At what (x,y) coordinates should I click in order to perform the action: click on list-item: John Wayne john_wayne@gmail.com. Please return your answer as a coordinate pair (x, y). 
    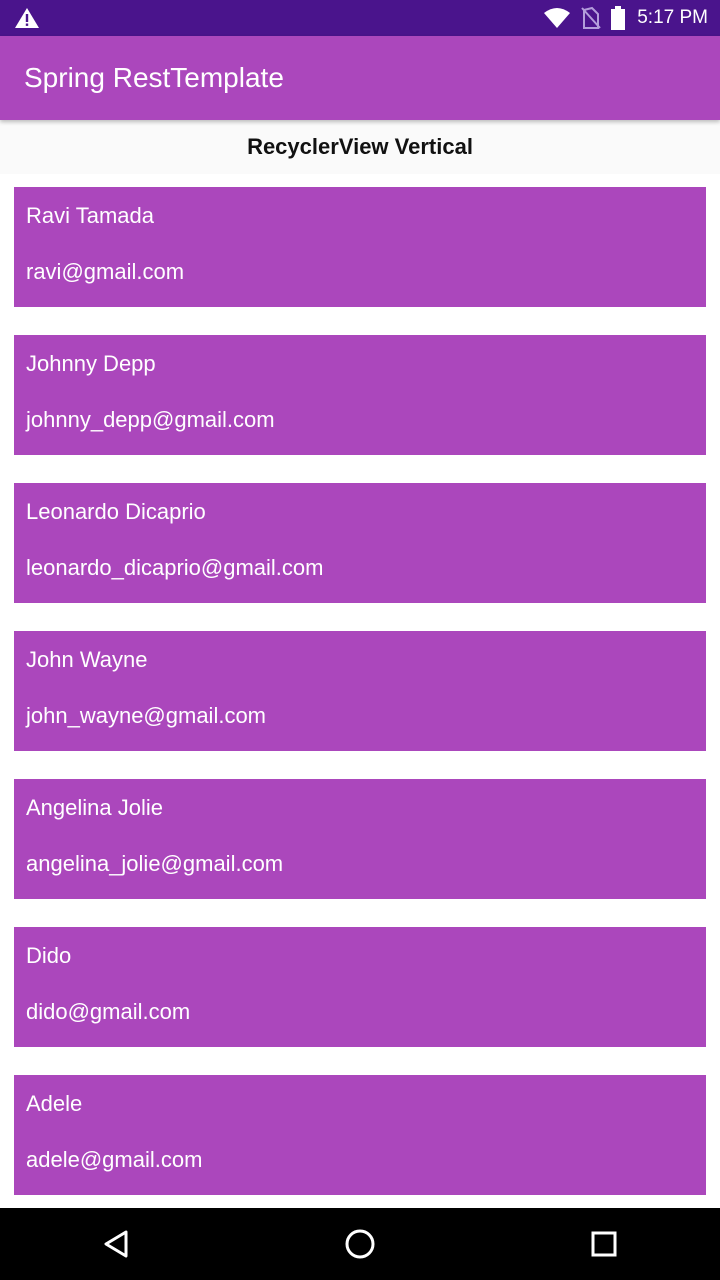
    Looking at the image, I should click on (360, 691).